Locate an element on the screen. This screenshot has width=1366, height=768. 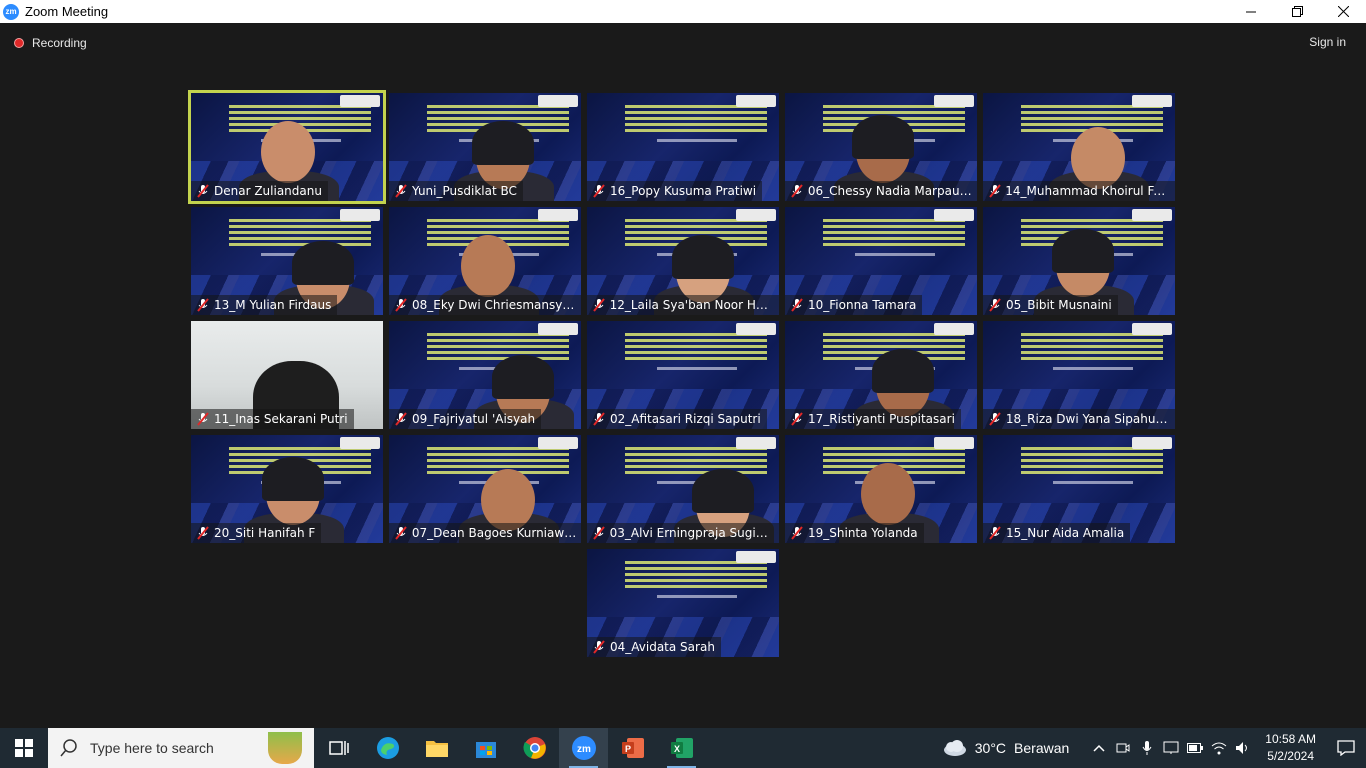
store-icon is located at coordinates (485, 750).